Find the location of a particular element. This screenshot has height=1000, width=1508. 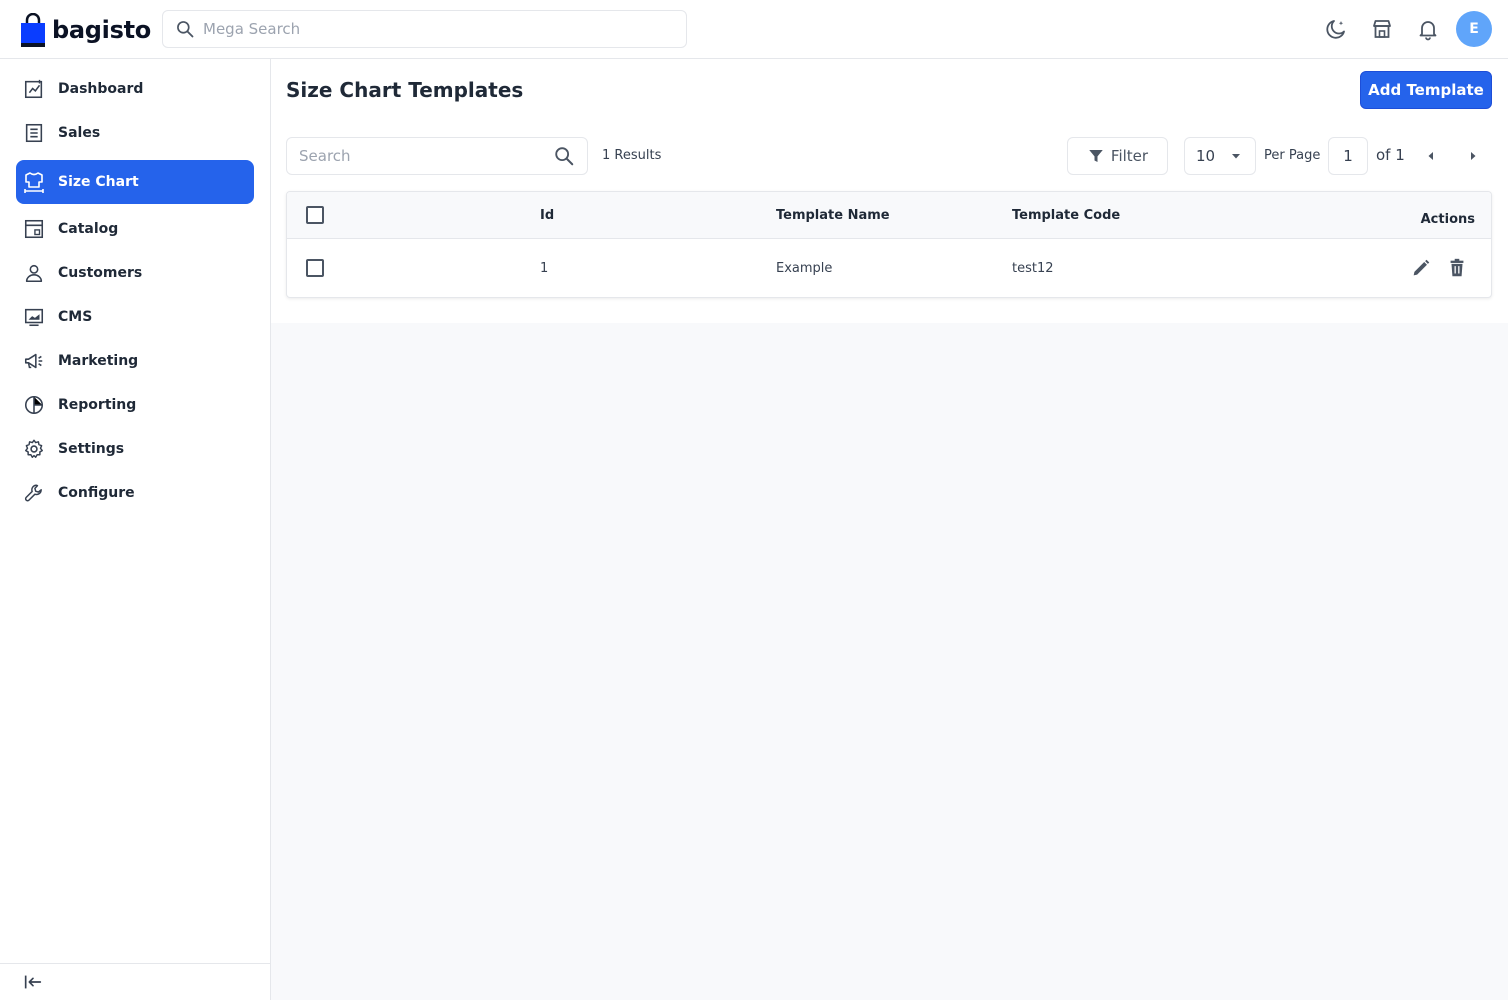

sidebar-item-label: Catalog is located at coordinates (88, 229).